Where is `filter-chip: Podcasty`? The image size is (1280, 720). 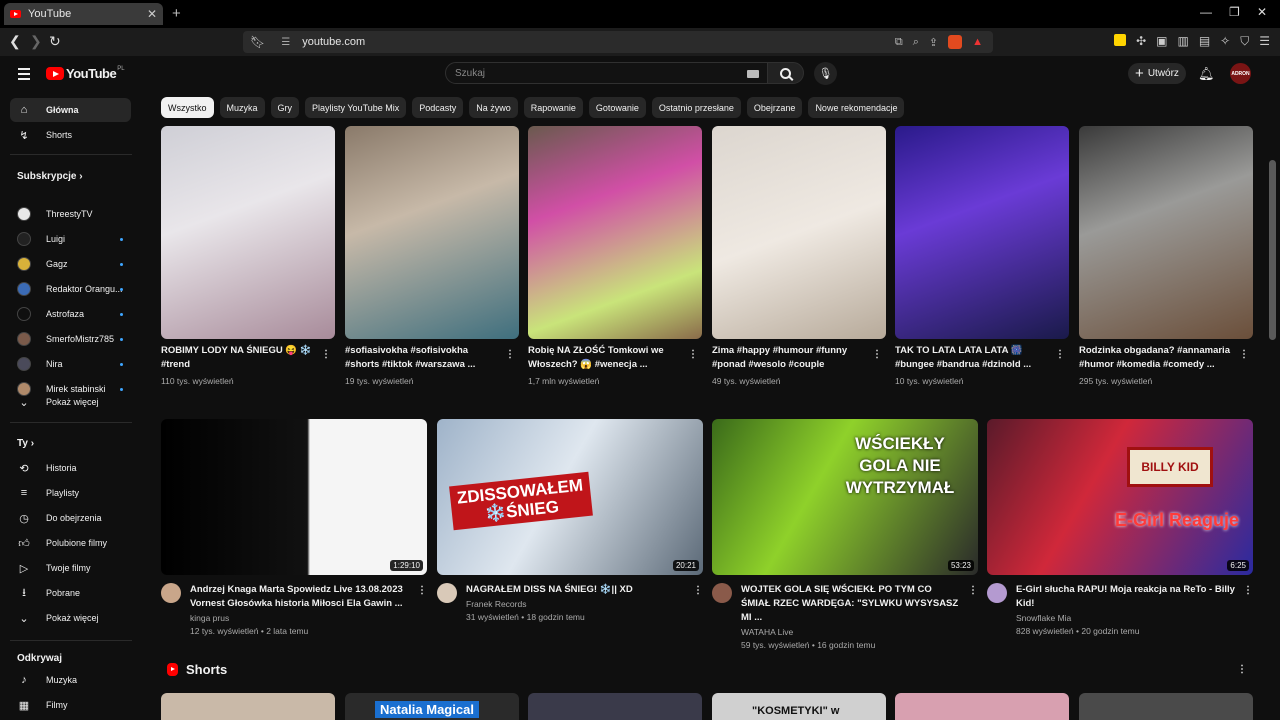
filter-chip: Podcasty is located at coordinates (438, 107).